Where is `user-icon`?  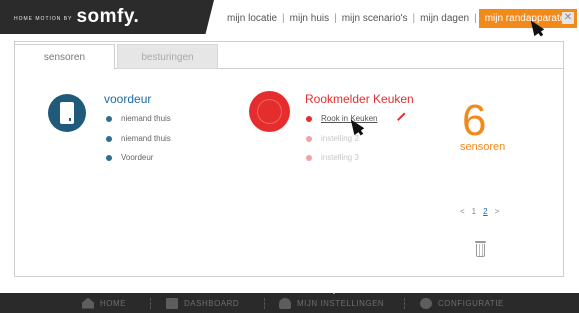
user-icon is located at coordinates (285, 303).